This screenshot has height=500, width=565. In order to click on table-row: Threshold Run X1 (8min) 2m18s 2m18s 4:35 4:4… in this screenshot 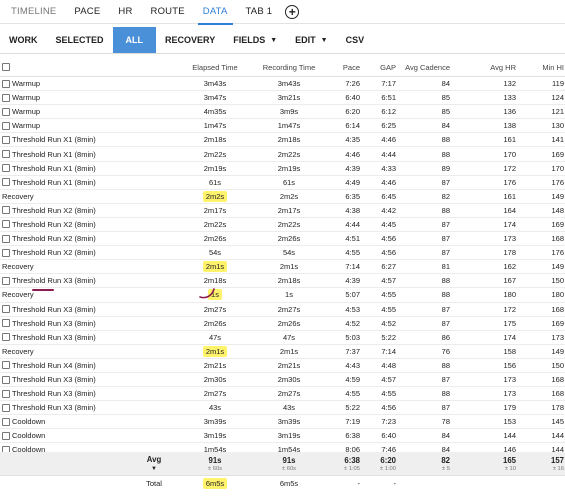, I will do `click(282, 140)`.